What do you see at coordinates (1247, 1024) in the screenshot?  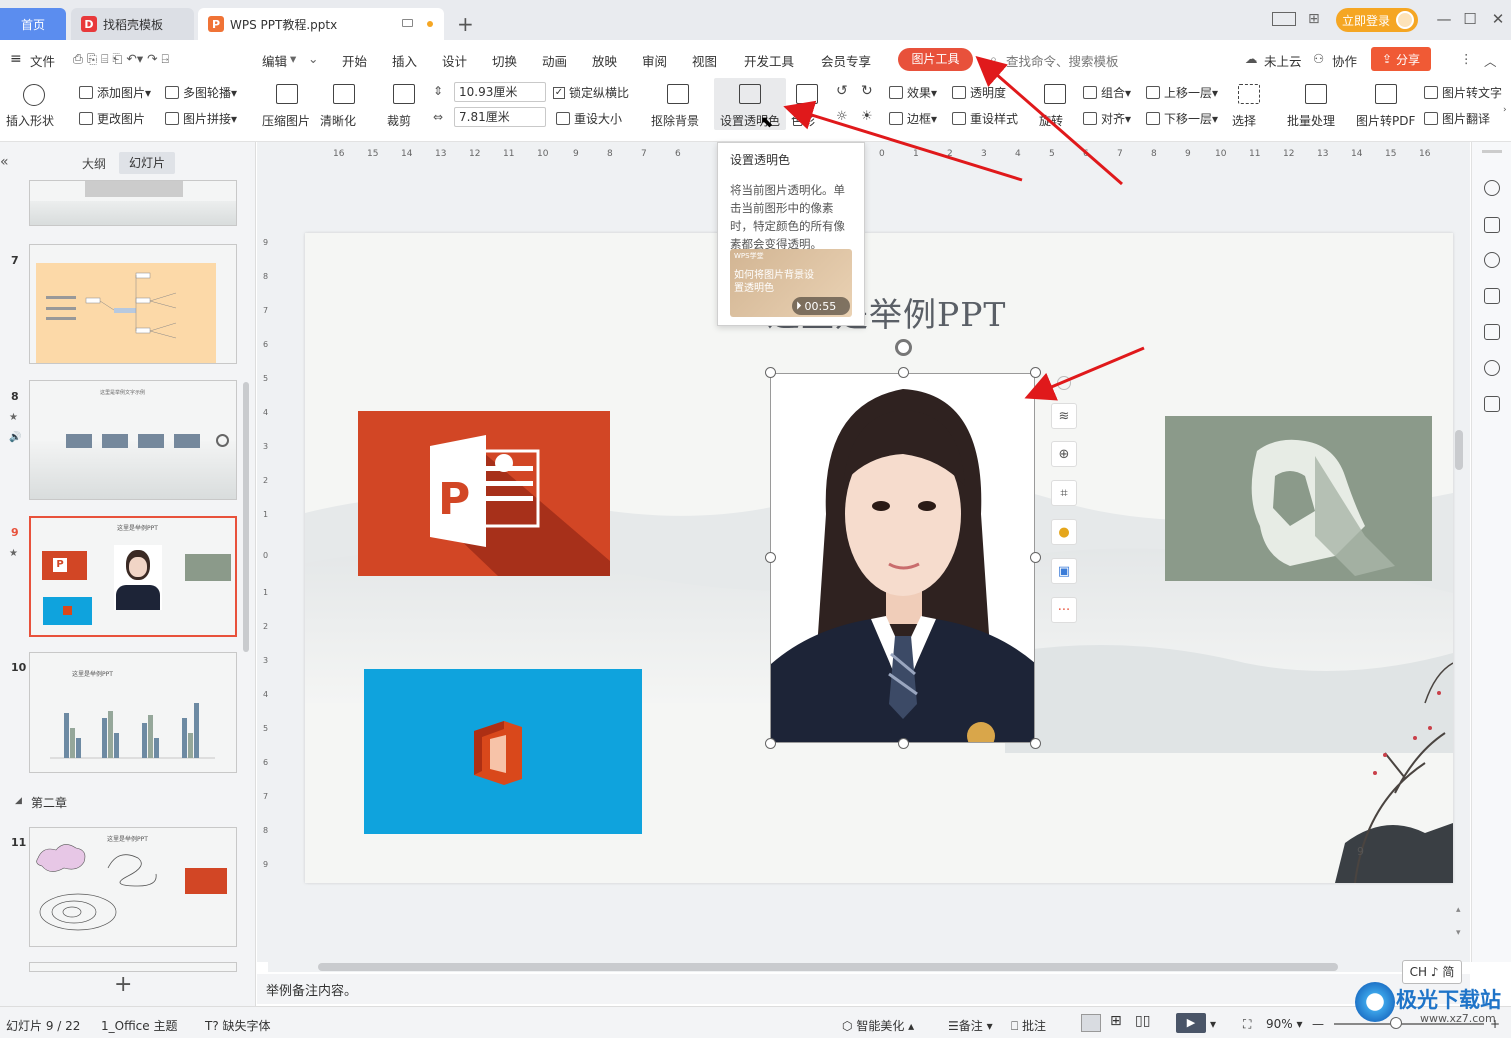 I see `fit-window-icon: ⛶` at bounding box center [1247, 1024].